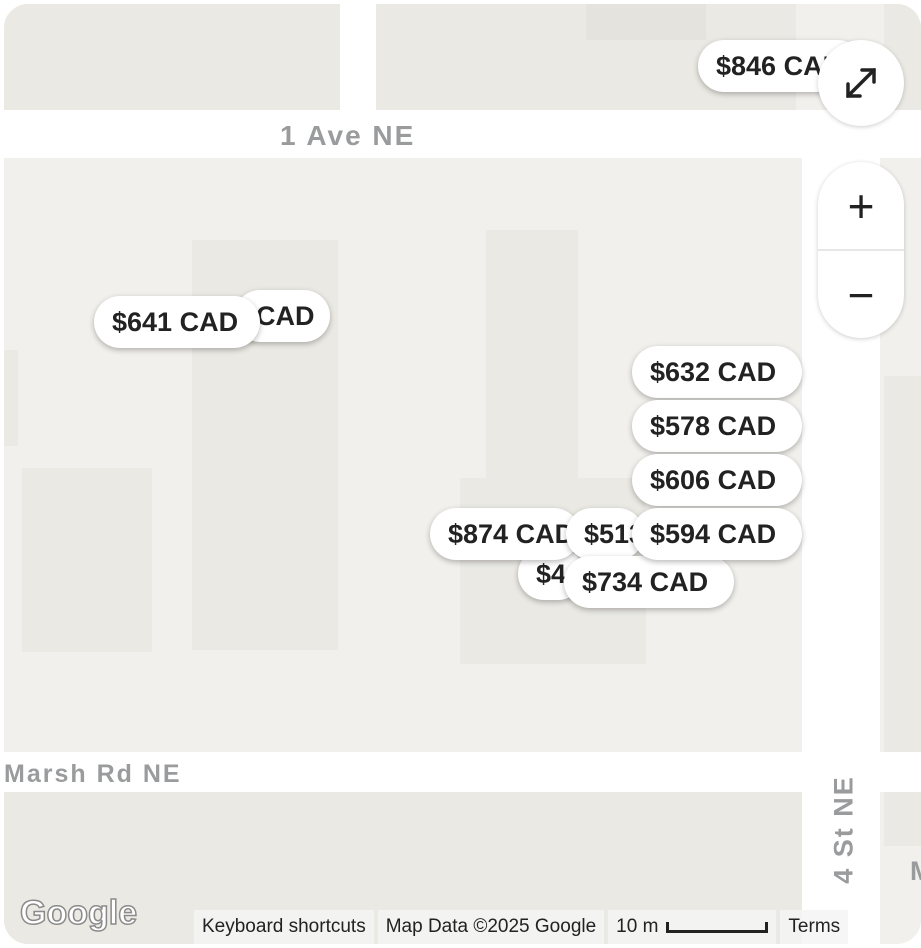  I want to click on map-data-attribution: Map Data ©2025 Google, so click(491, 927).